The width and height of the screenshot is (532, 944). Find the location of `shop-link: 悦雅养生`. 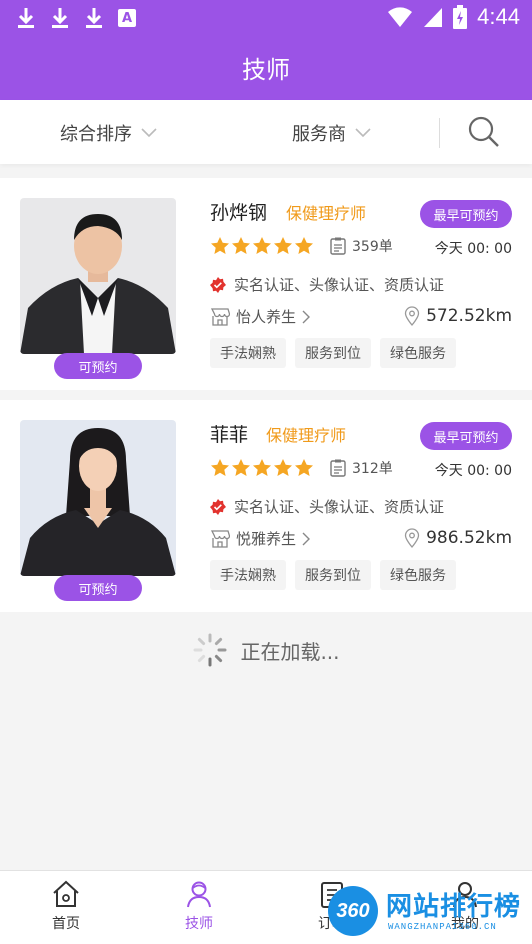

shop-link: 悦雅养生 is located at coordinates (260, 538).